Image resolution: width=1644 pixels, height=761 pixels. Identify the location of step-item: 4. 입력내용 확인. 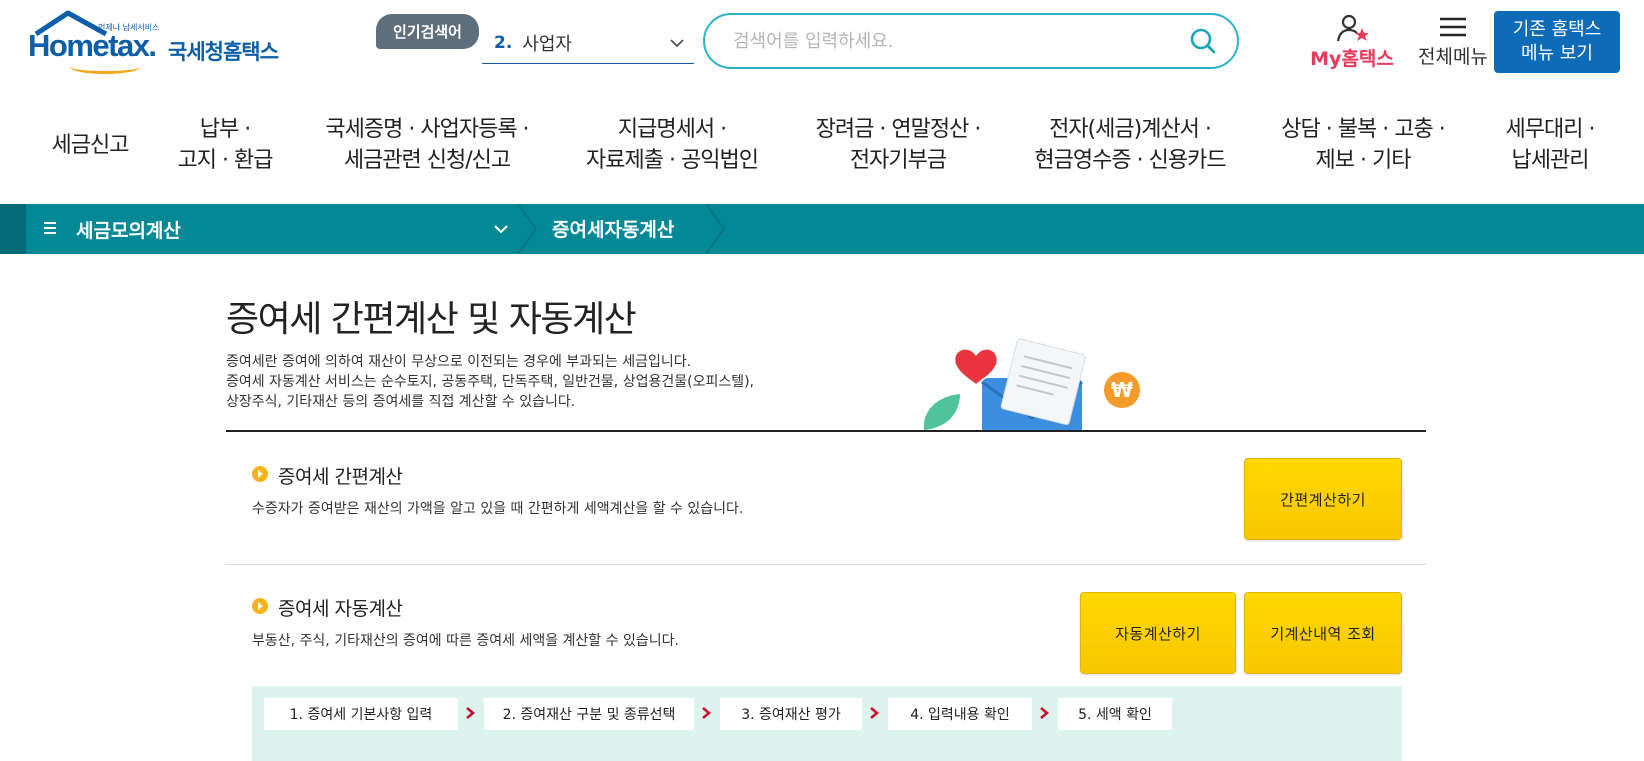
(960, 714).